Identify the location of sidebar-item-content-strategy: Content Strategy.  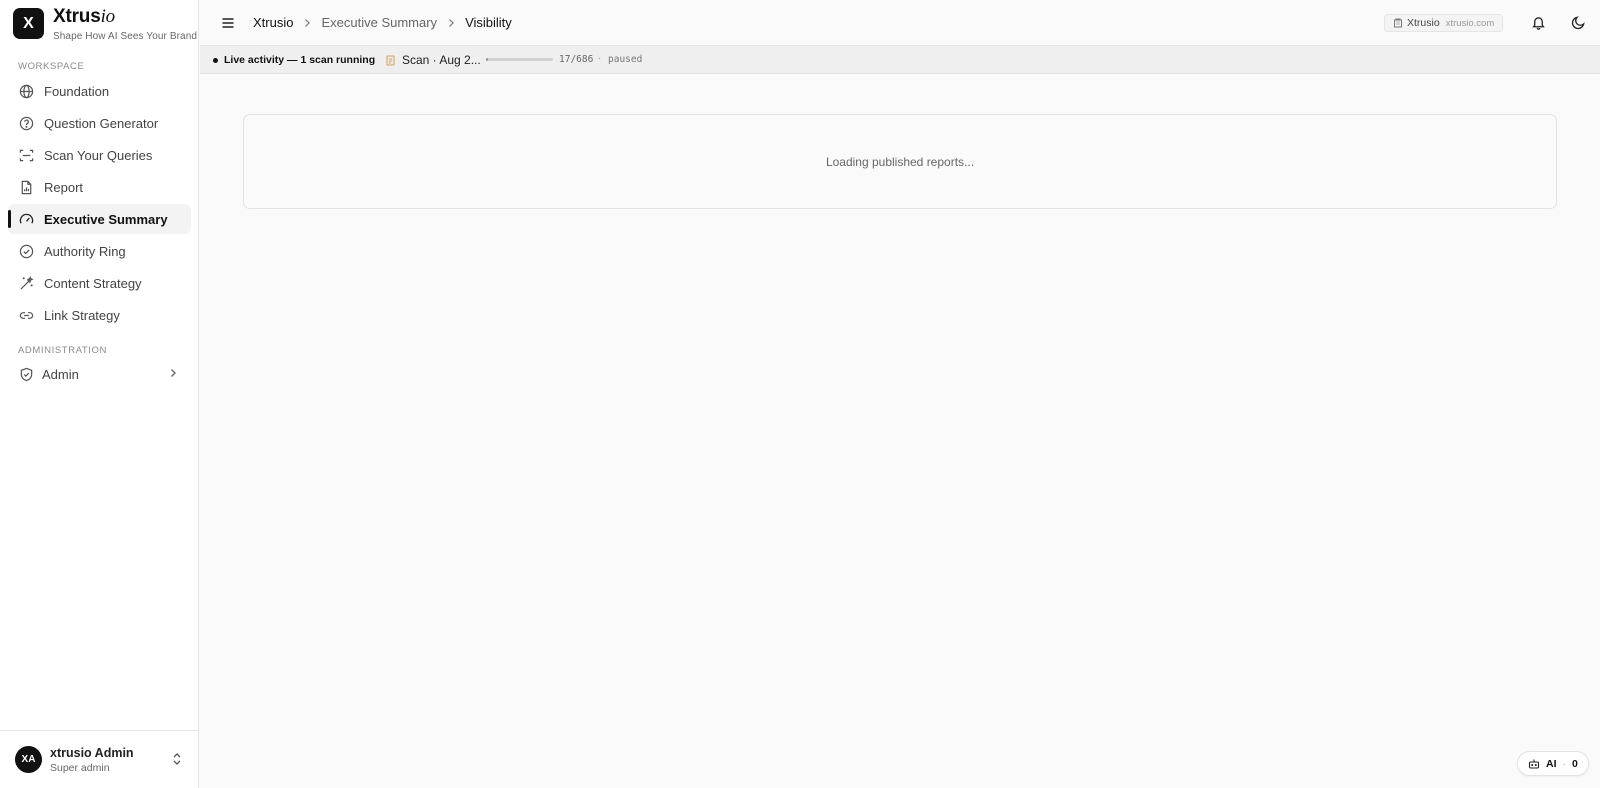
(99, 283).